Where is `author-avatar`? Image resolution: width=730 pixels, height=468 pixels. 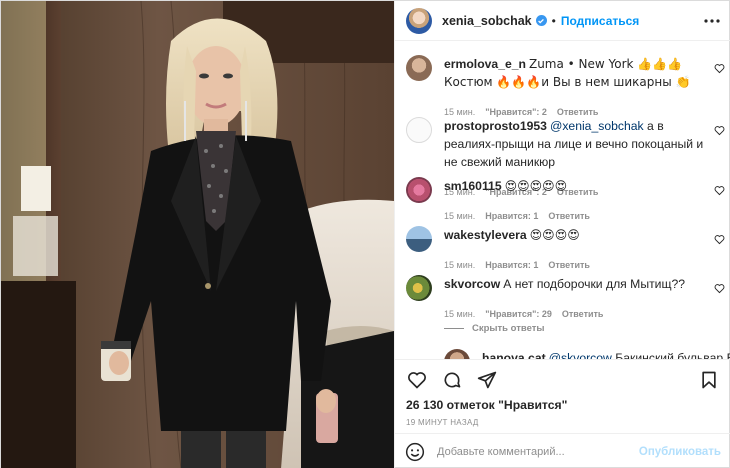 author-avatar is located at coordinates (419, 20).